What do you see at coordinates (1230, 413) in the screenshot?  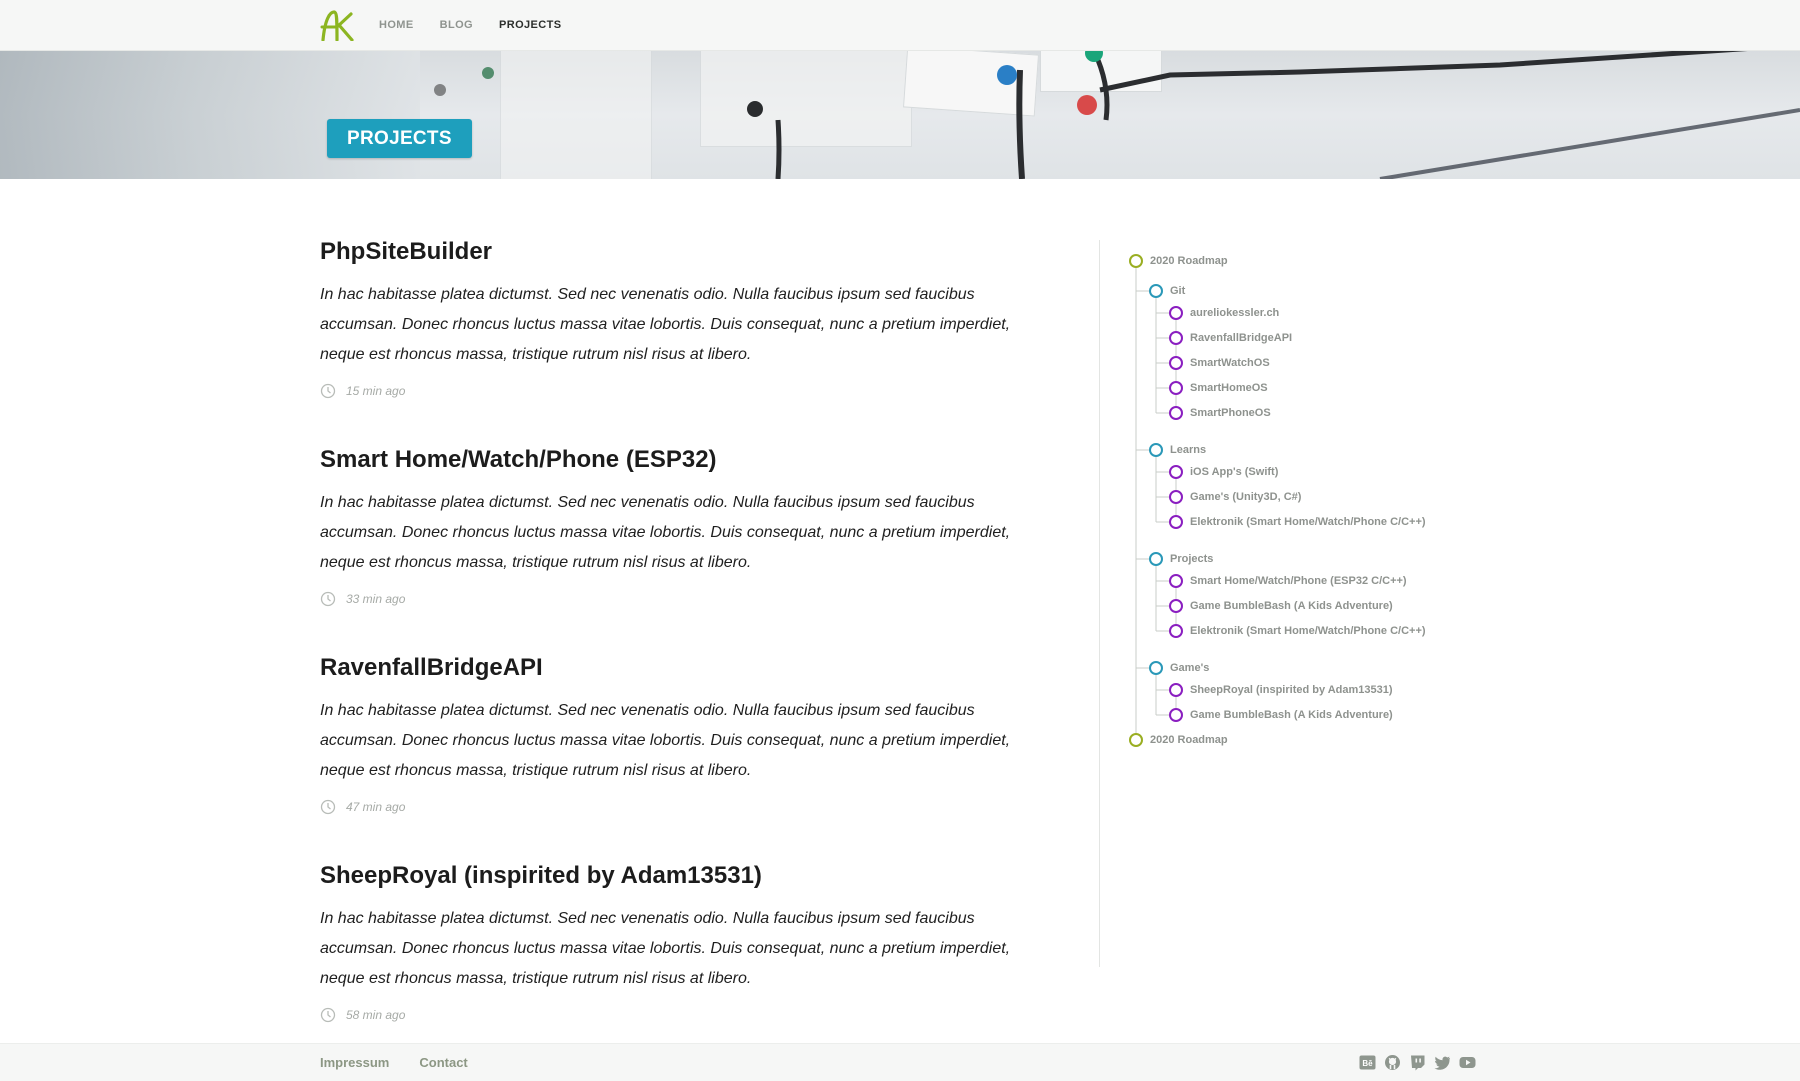 I see `timeline-item-label: SmartPhoneOS` at bounding box center [1230, 413].